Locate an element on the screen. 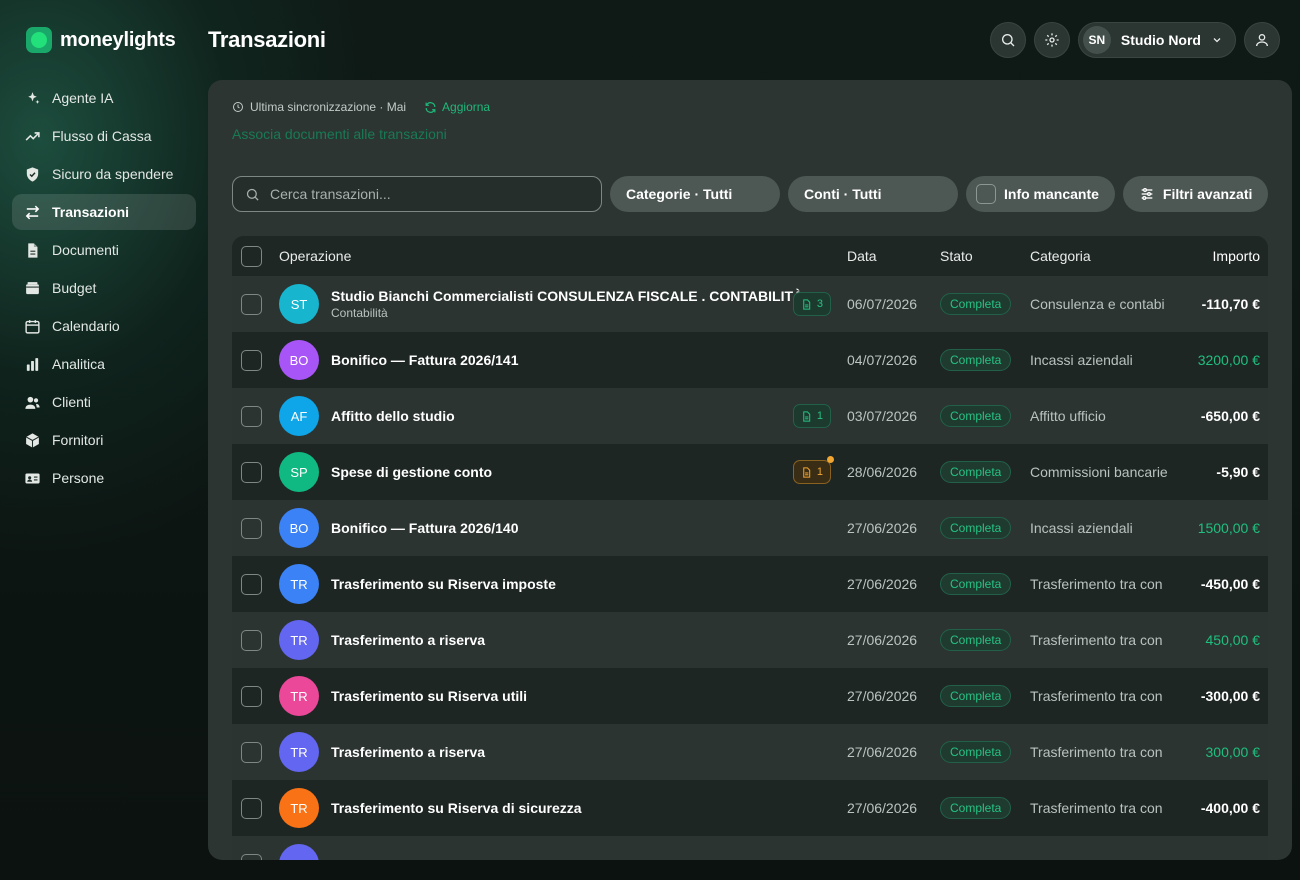 The height and width of the screenshot is (880, 1300). sidebar-item-budget: Budget is located at coordinates (104, 288).